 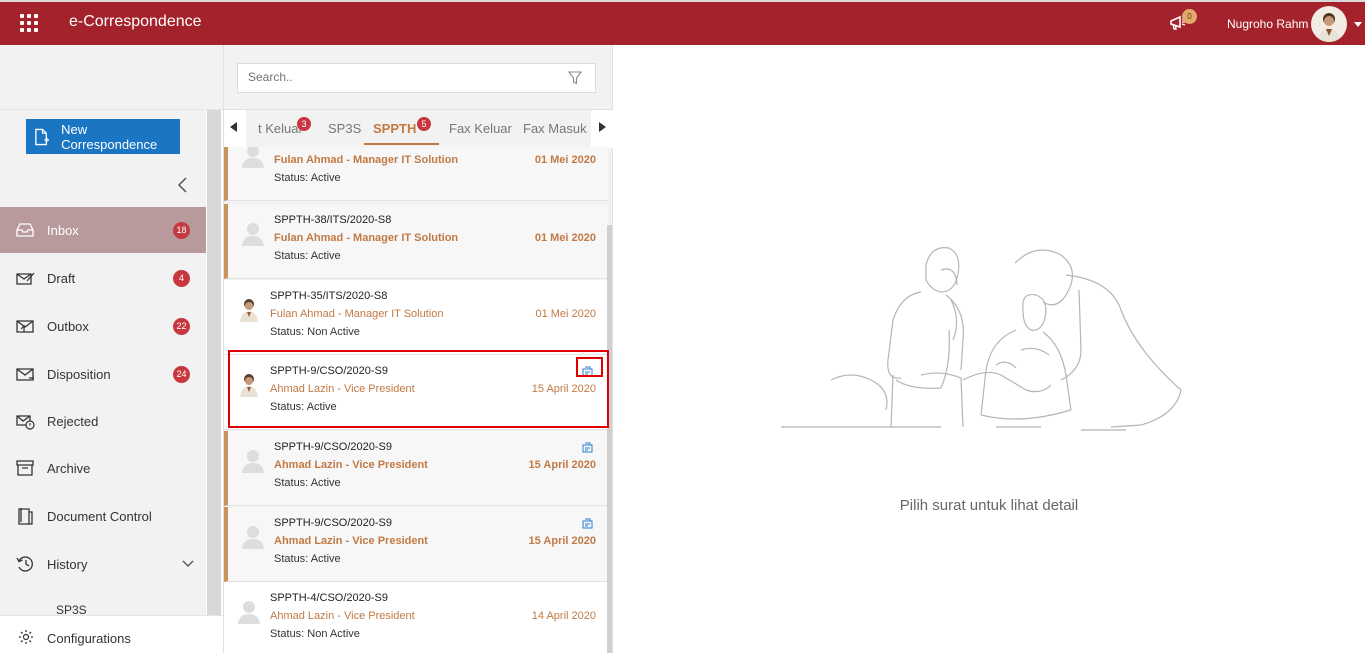 What do you see at coordinates (1267, 24) in the screenshot?
I see `user-name: Nugroho Rahm` at bounding box center [1267, 24].